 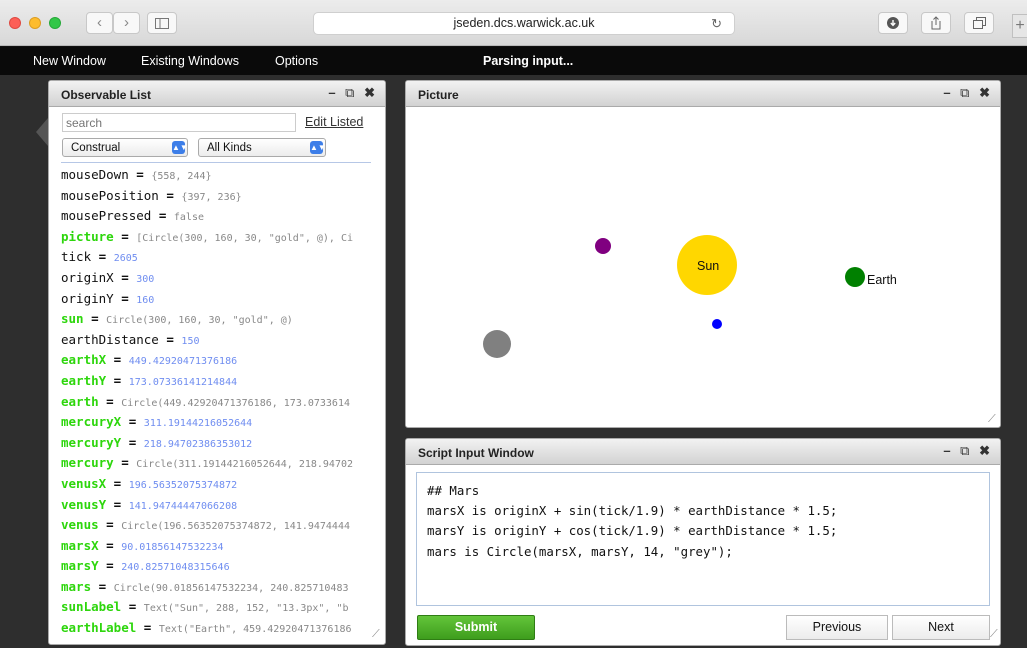 I want to click on observable-value: [Circle(300, 160, 30, "gold", @), Ci, so click(x=245, y=238).